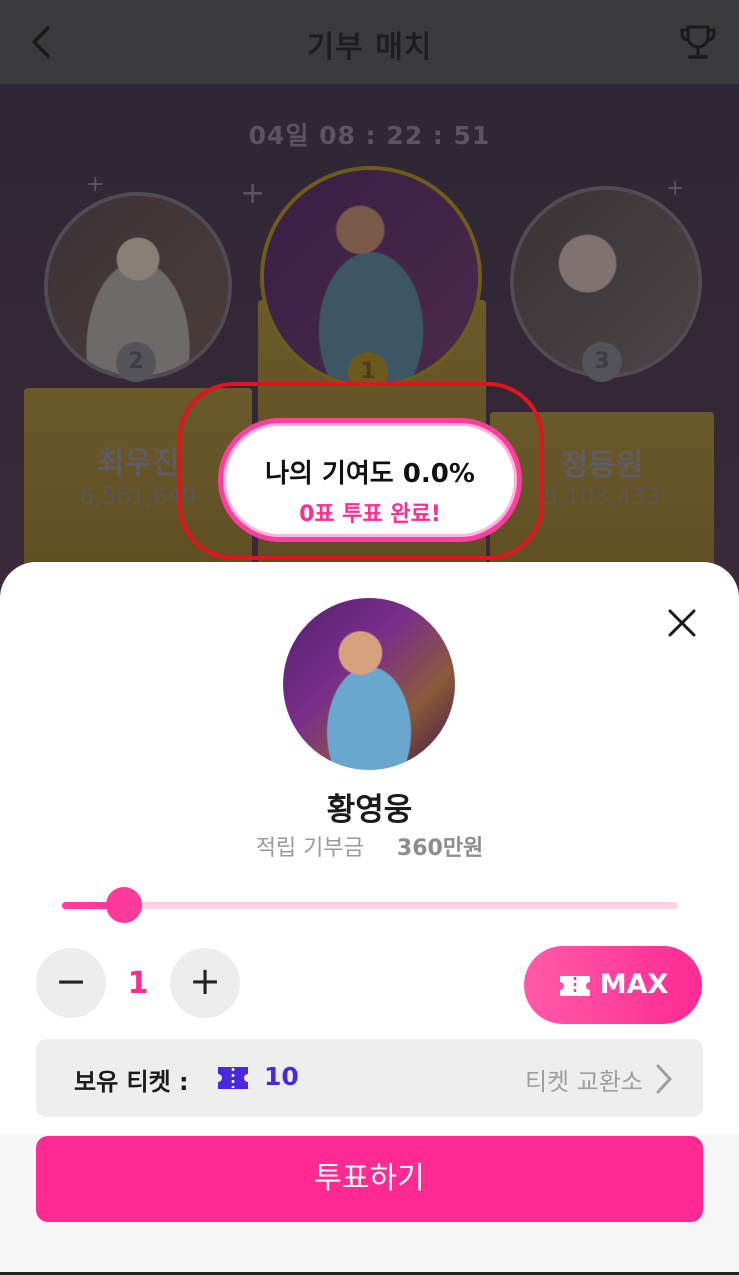 This screenshot has width=739, height=1275. Describe the element at coordinates (309, 848) in the screenshot. I see `donation-label: 적립 기부금` at that location.